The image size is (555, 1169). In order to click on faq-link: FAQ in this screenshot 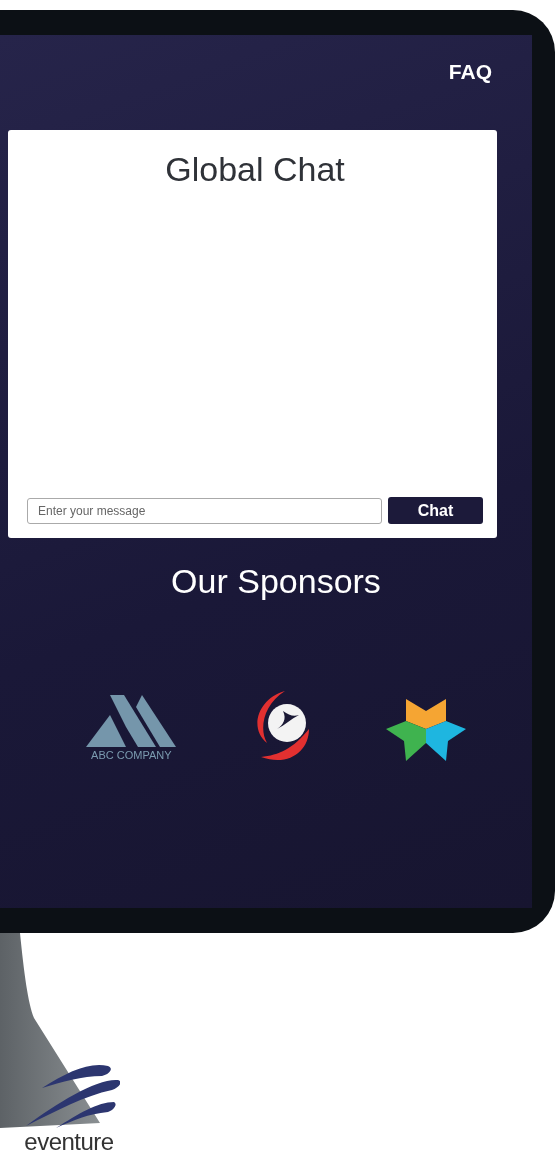, I will do `click(470, 95)`.